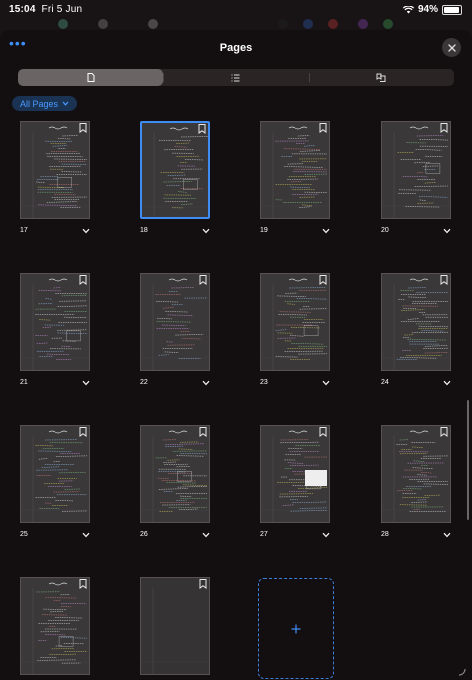 The height and width of the screenshot is (680, 472). What do you see at coordinates (144, 534) in the screenshot?
I see `page-number: 26` at bounding box center [144, 534].